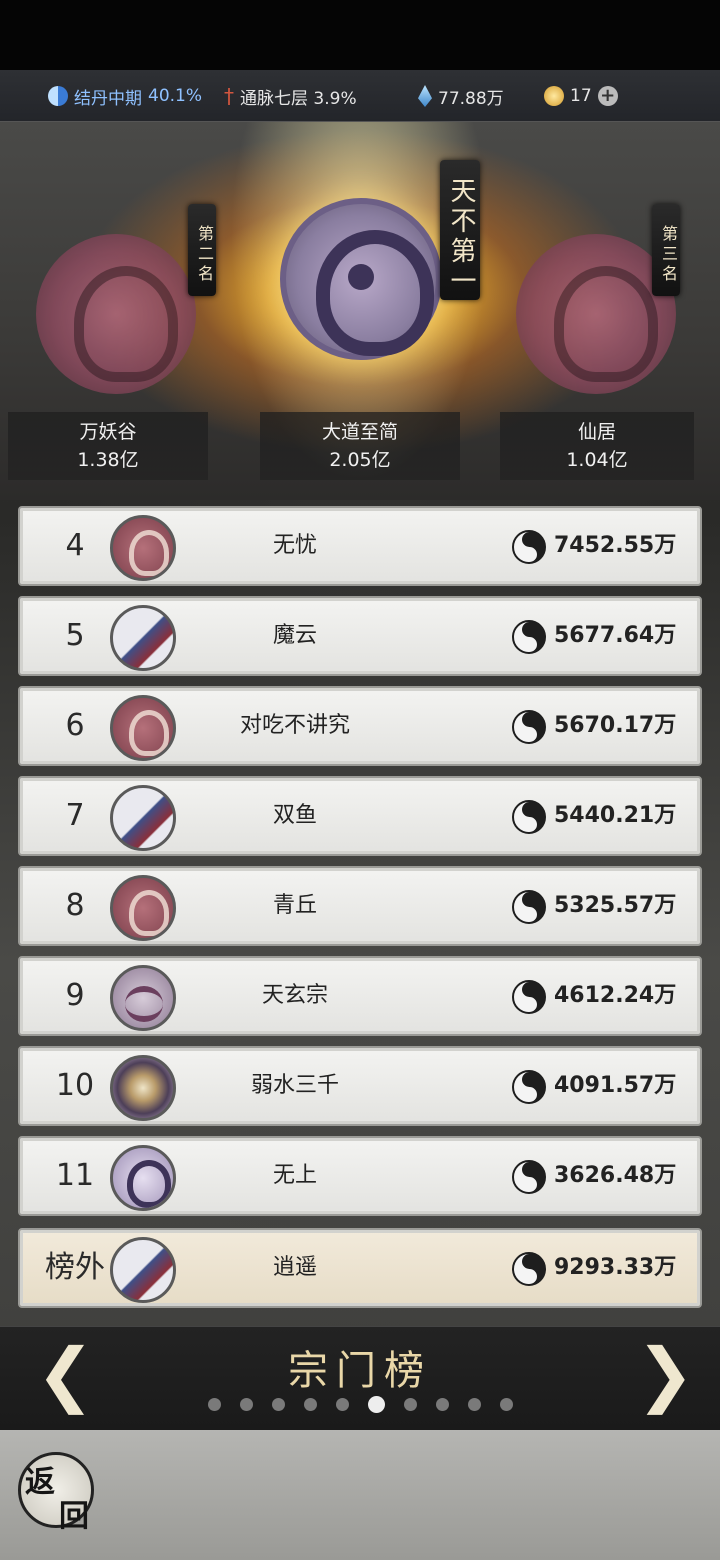 The height and width of the screenshot is (1560, 720). What do you see at coordinates (460, 230) in the screenshot?
I see `first-place-plaque: 天不第一` at bounding box center [460, 230].